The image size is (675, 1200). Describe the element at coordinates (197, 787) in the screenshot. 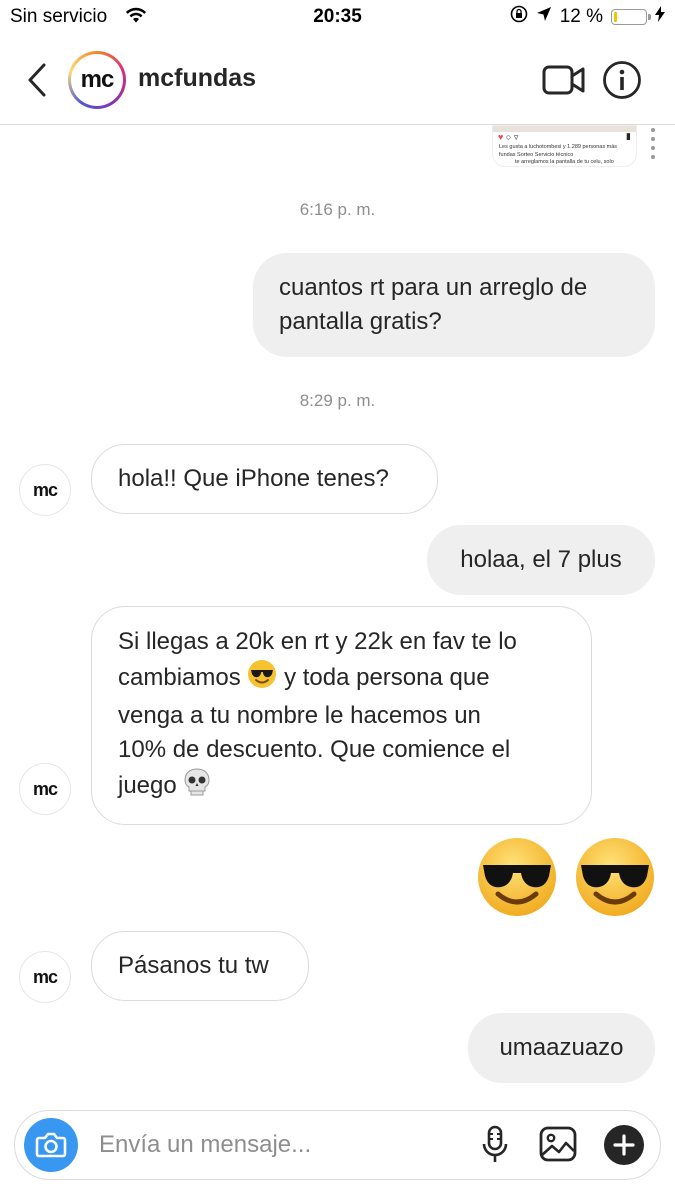

I see `skull-emoji-icon` at that location.